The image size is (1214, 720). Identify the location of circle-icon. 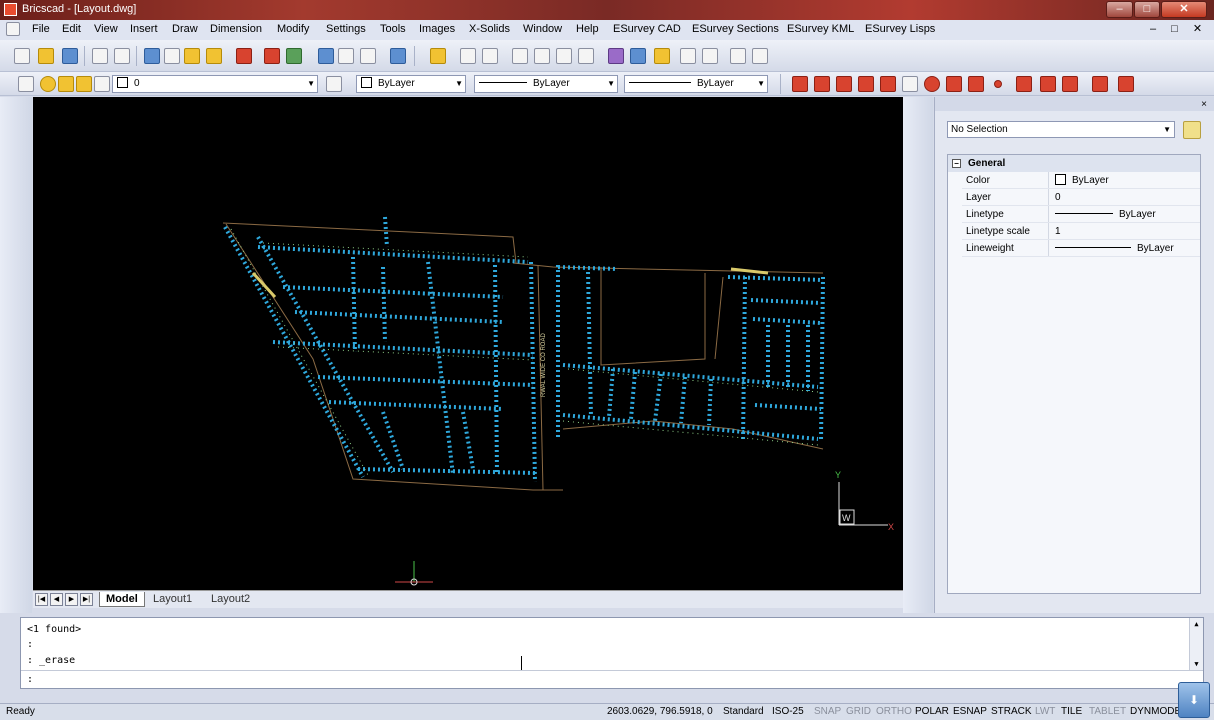
(16, 170).